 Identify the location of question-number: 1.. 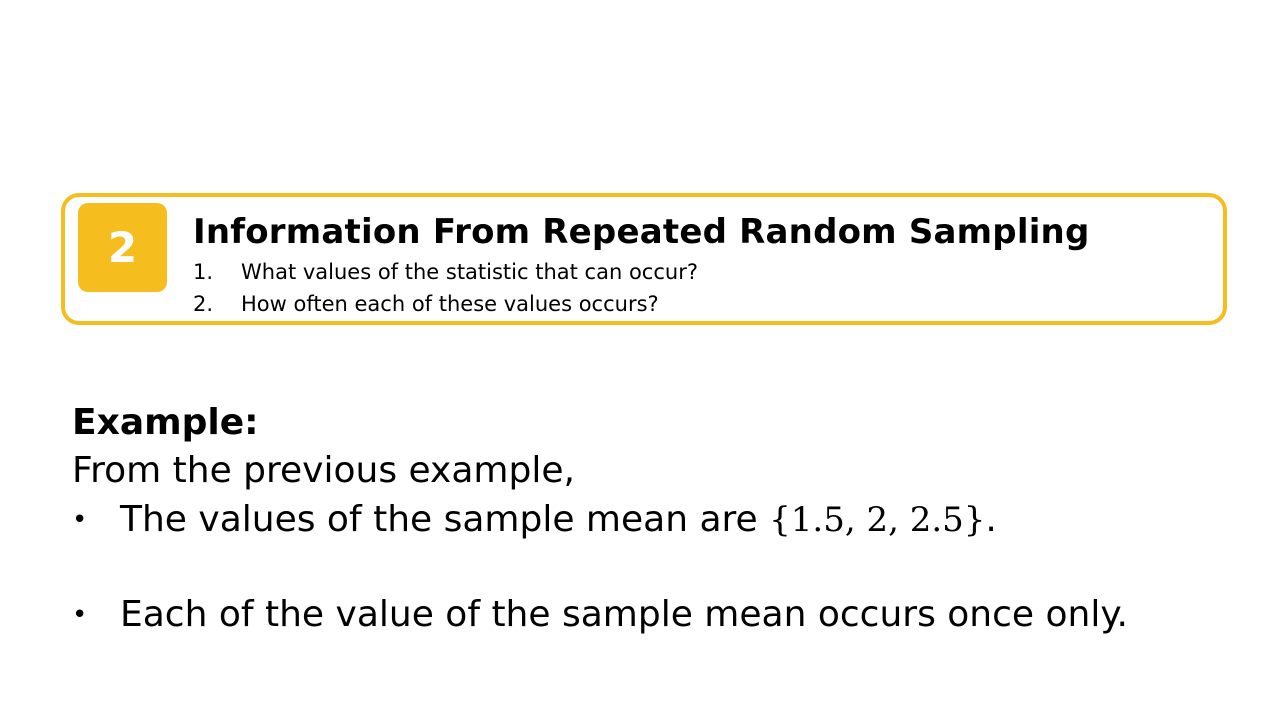
(203, 272).